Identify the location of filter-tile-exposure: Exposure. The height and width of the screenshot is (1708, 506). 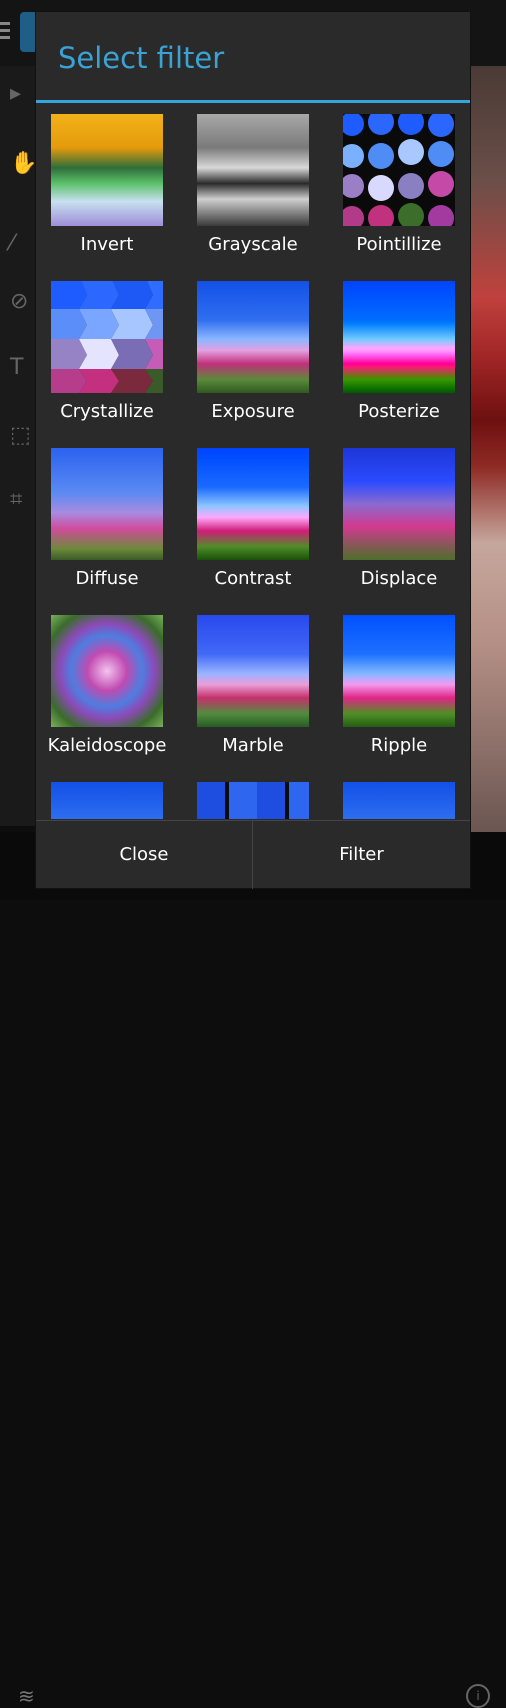
(255, 353).